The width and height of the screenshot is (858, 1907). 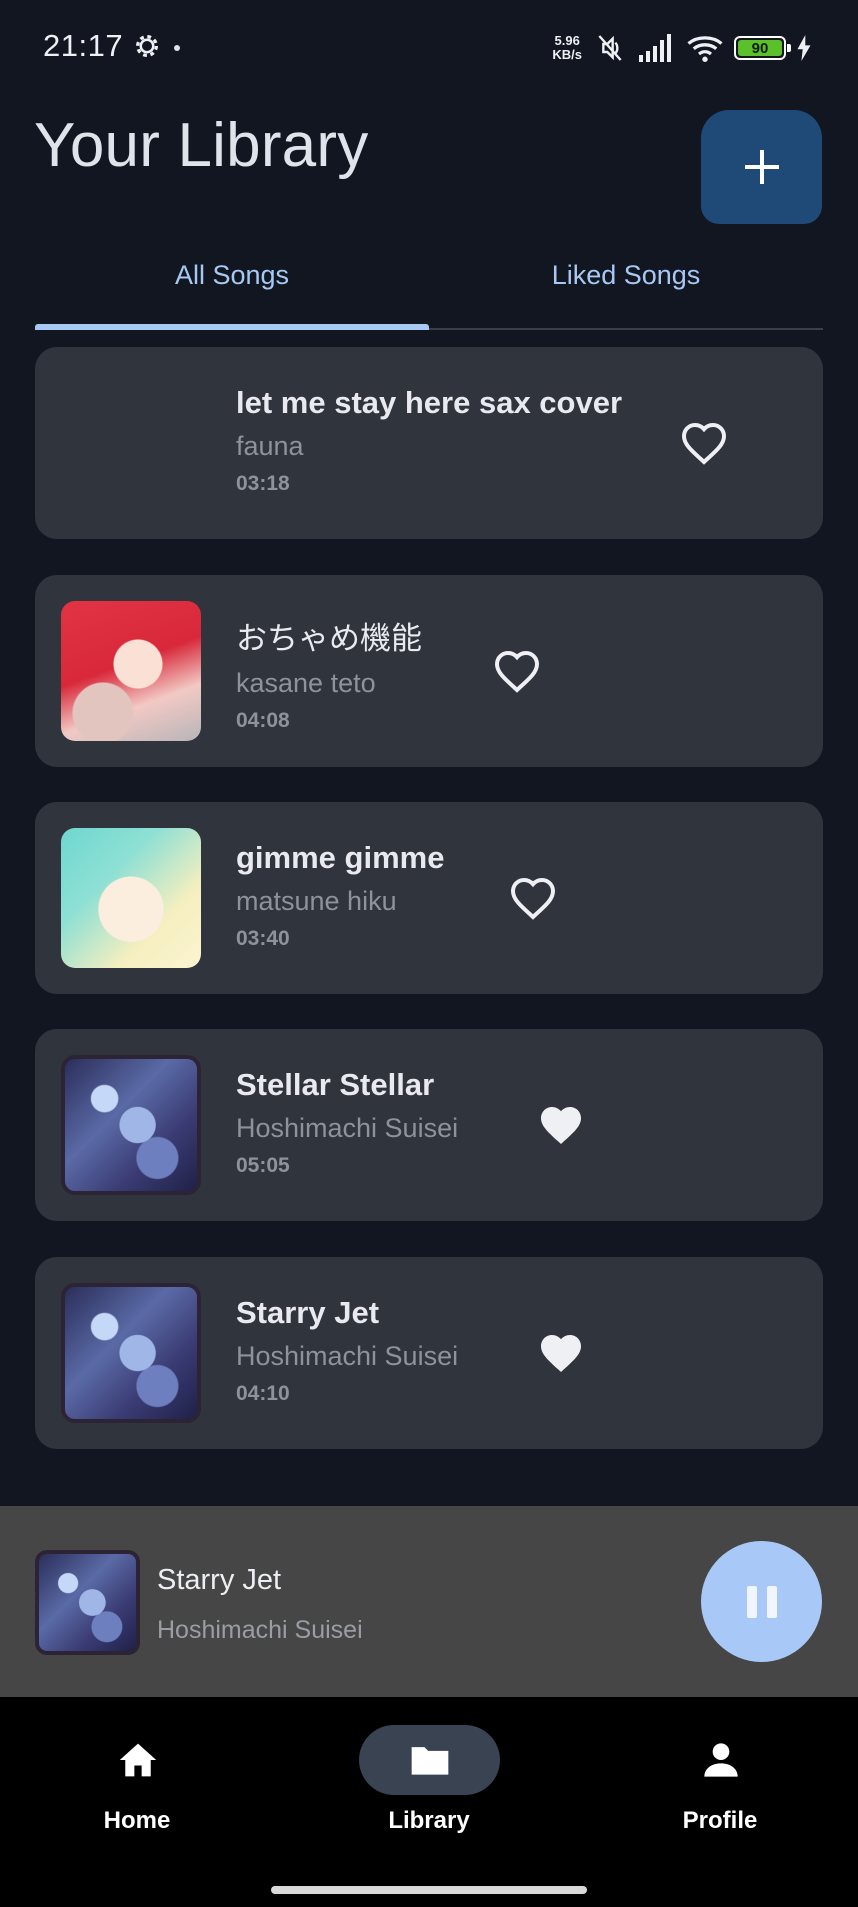 What do you see at coordinates (83, 45) in the screenshot?
I see `status-time: 21:17` at bounding box center [83, 45].